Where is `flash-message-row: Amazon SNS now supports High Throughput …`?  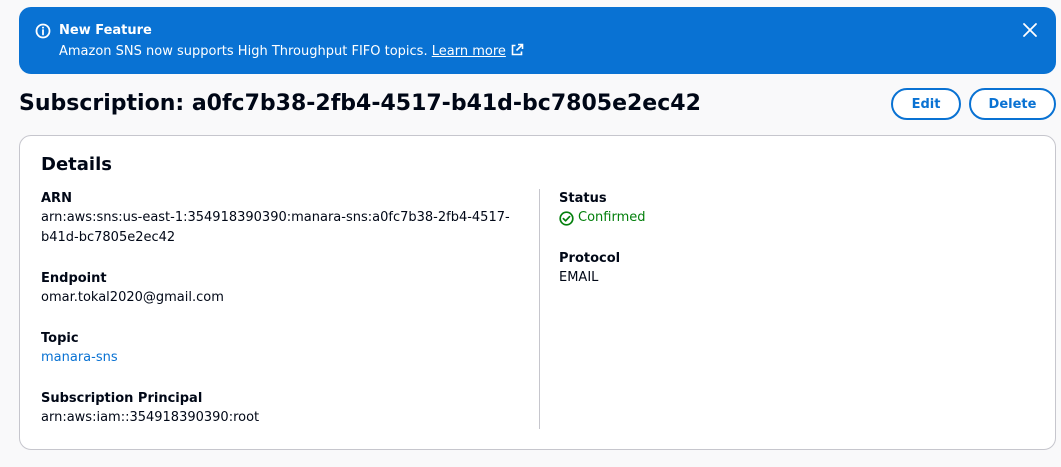
flash-message-row: Amazon SNS now supports High Throughput … is located at coordinates (291, 51).